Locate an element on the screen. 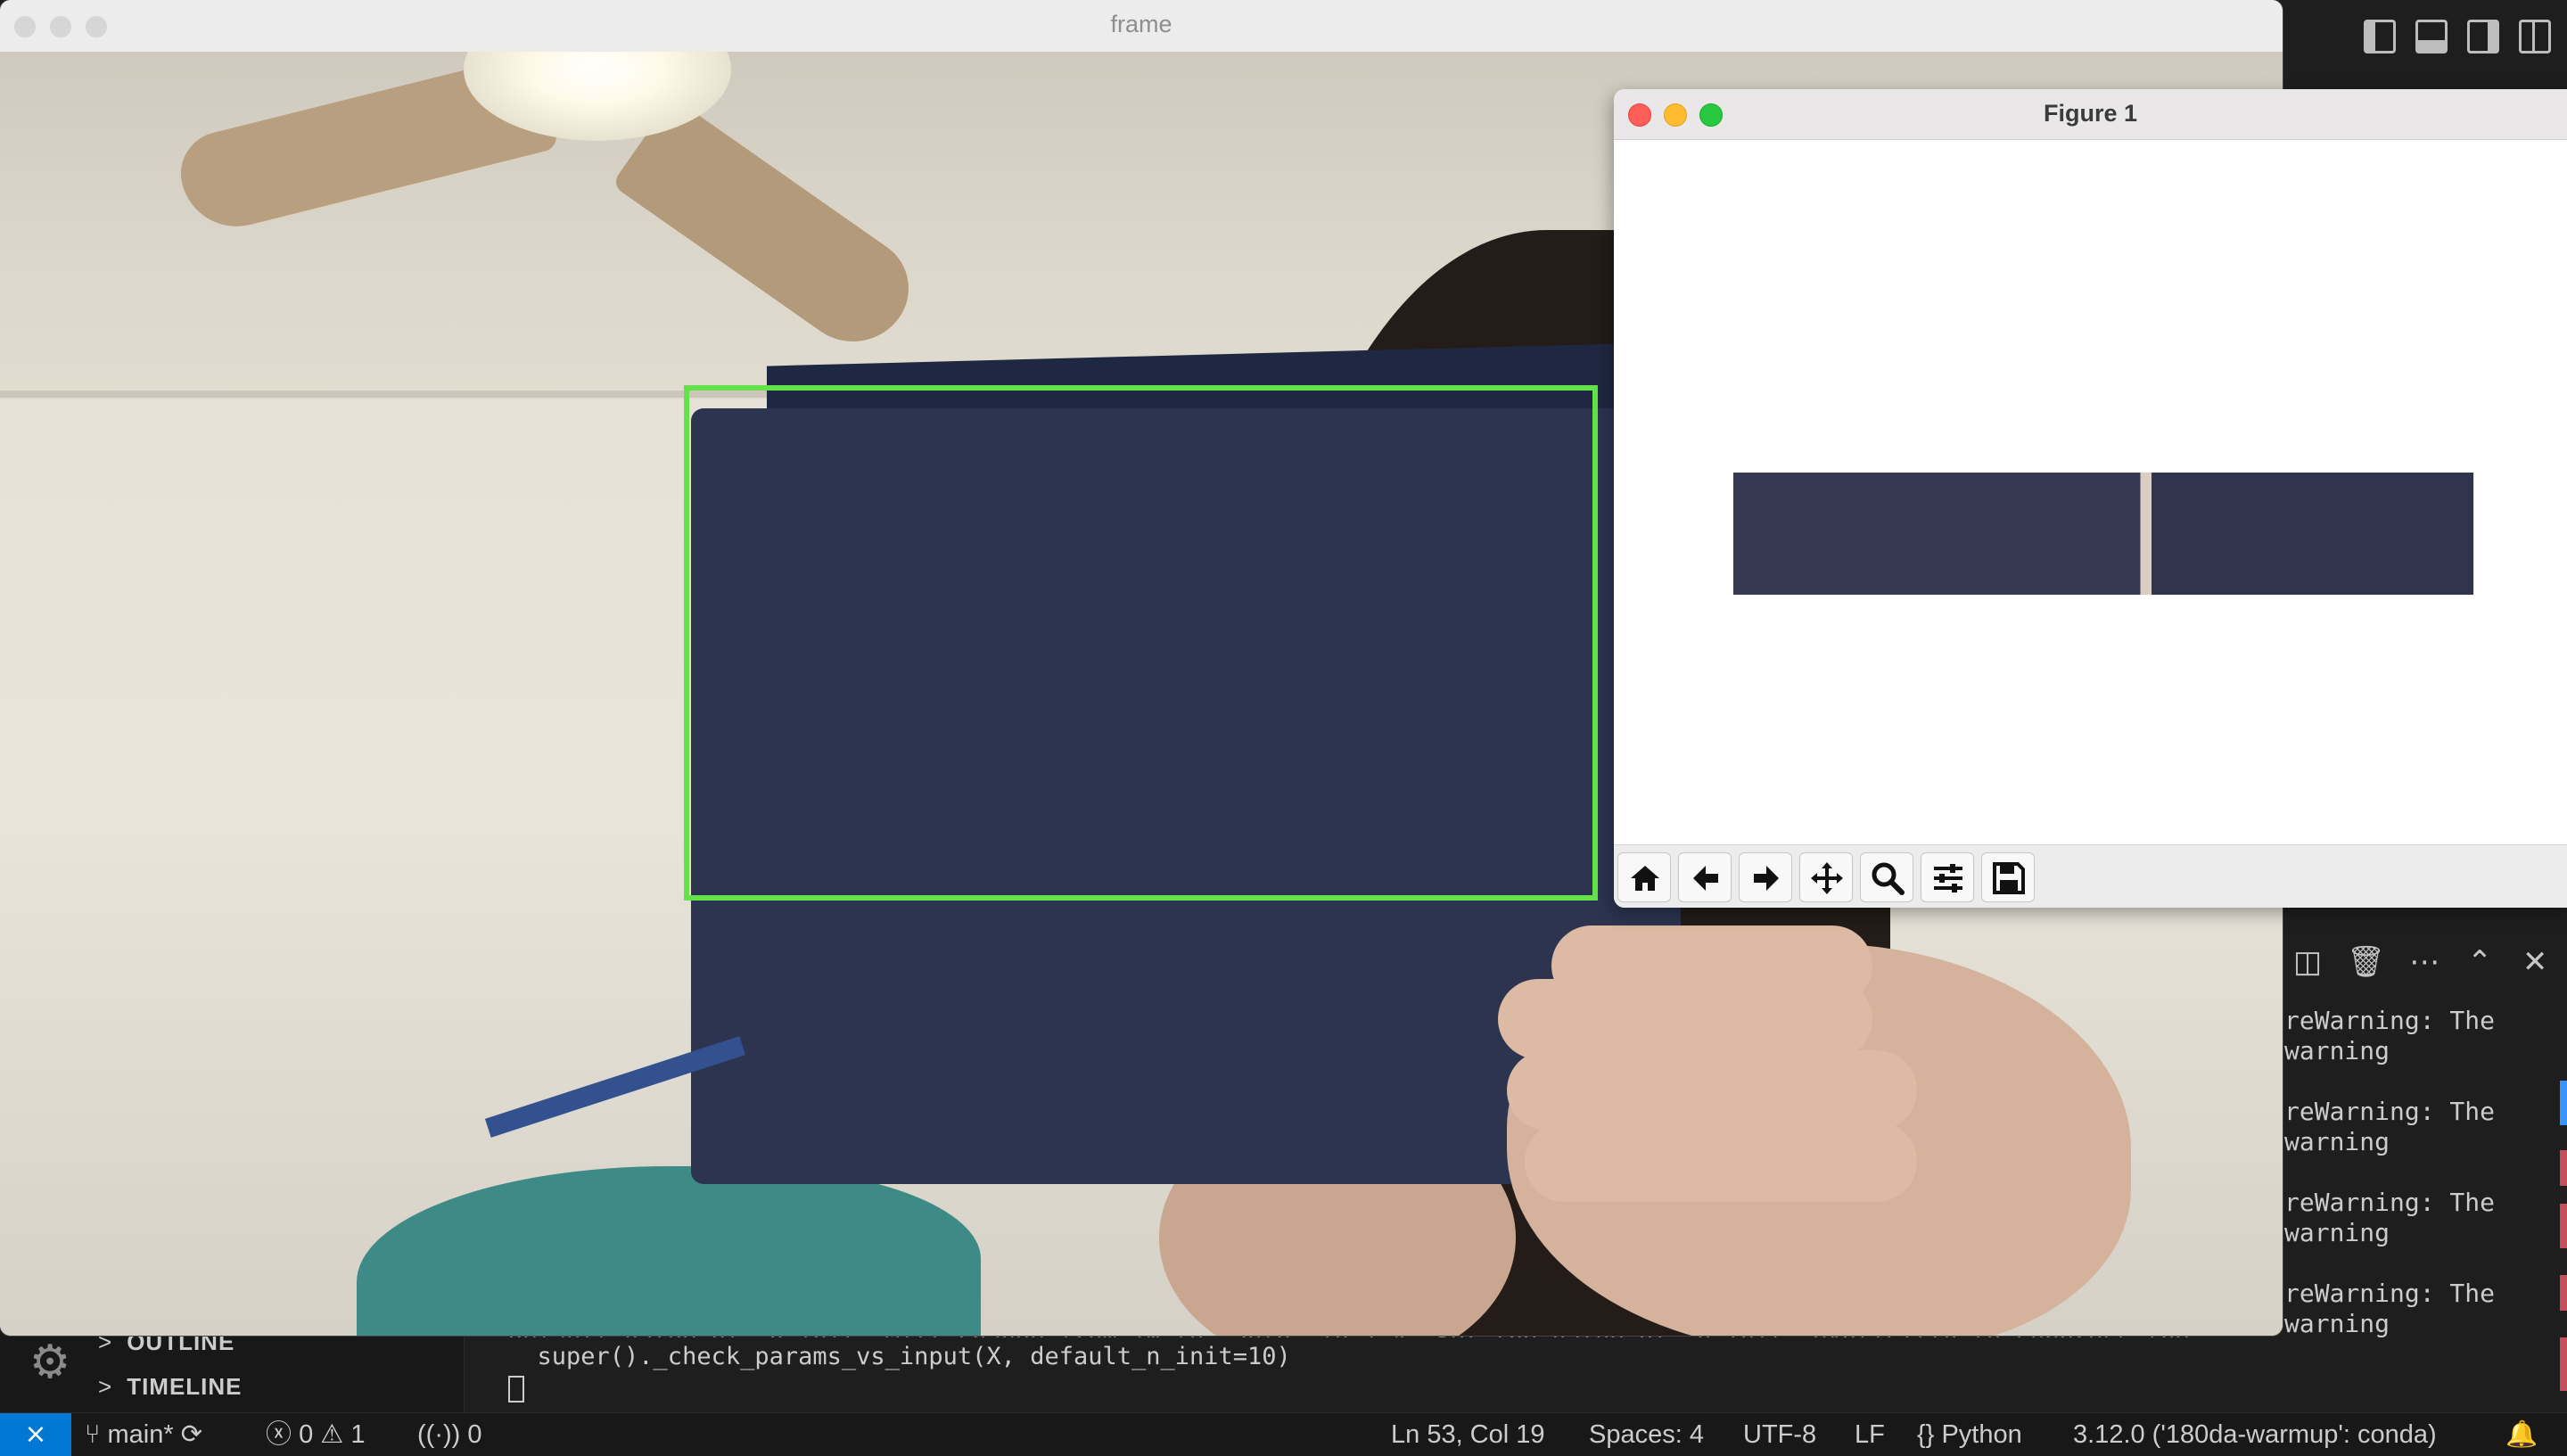  forward-arrow-icon is located at coordinates (1766, 878).